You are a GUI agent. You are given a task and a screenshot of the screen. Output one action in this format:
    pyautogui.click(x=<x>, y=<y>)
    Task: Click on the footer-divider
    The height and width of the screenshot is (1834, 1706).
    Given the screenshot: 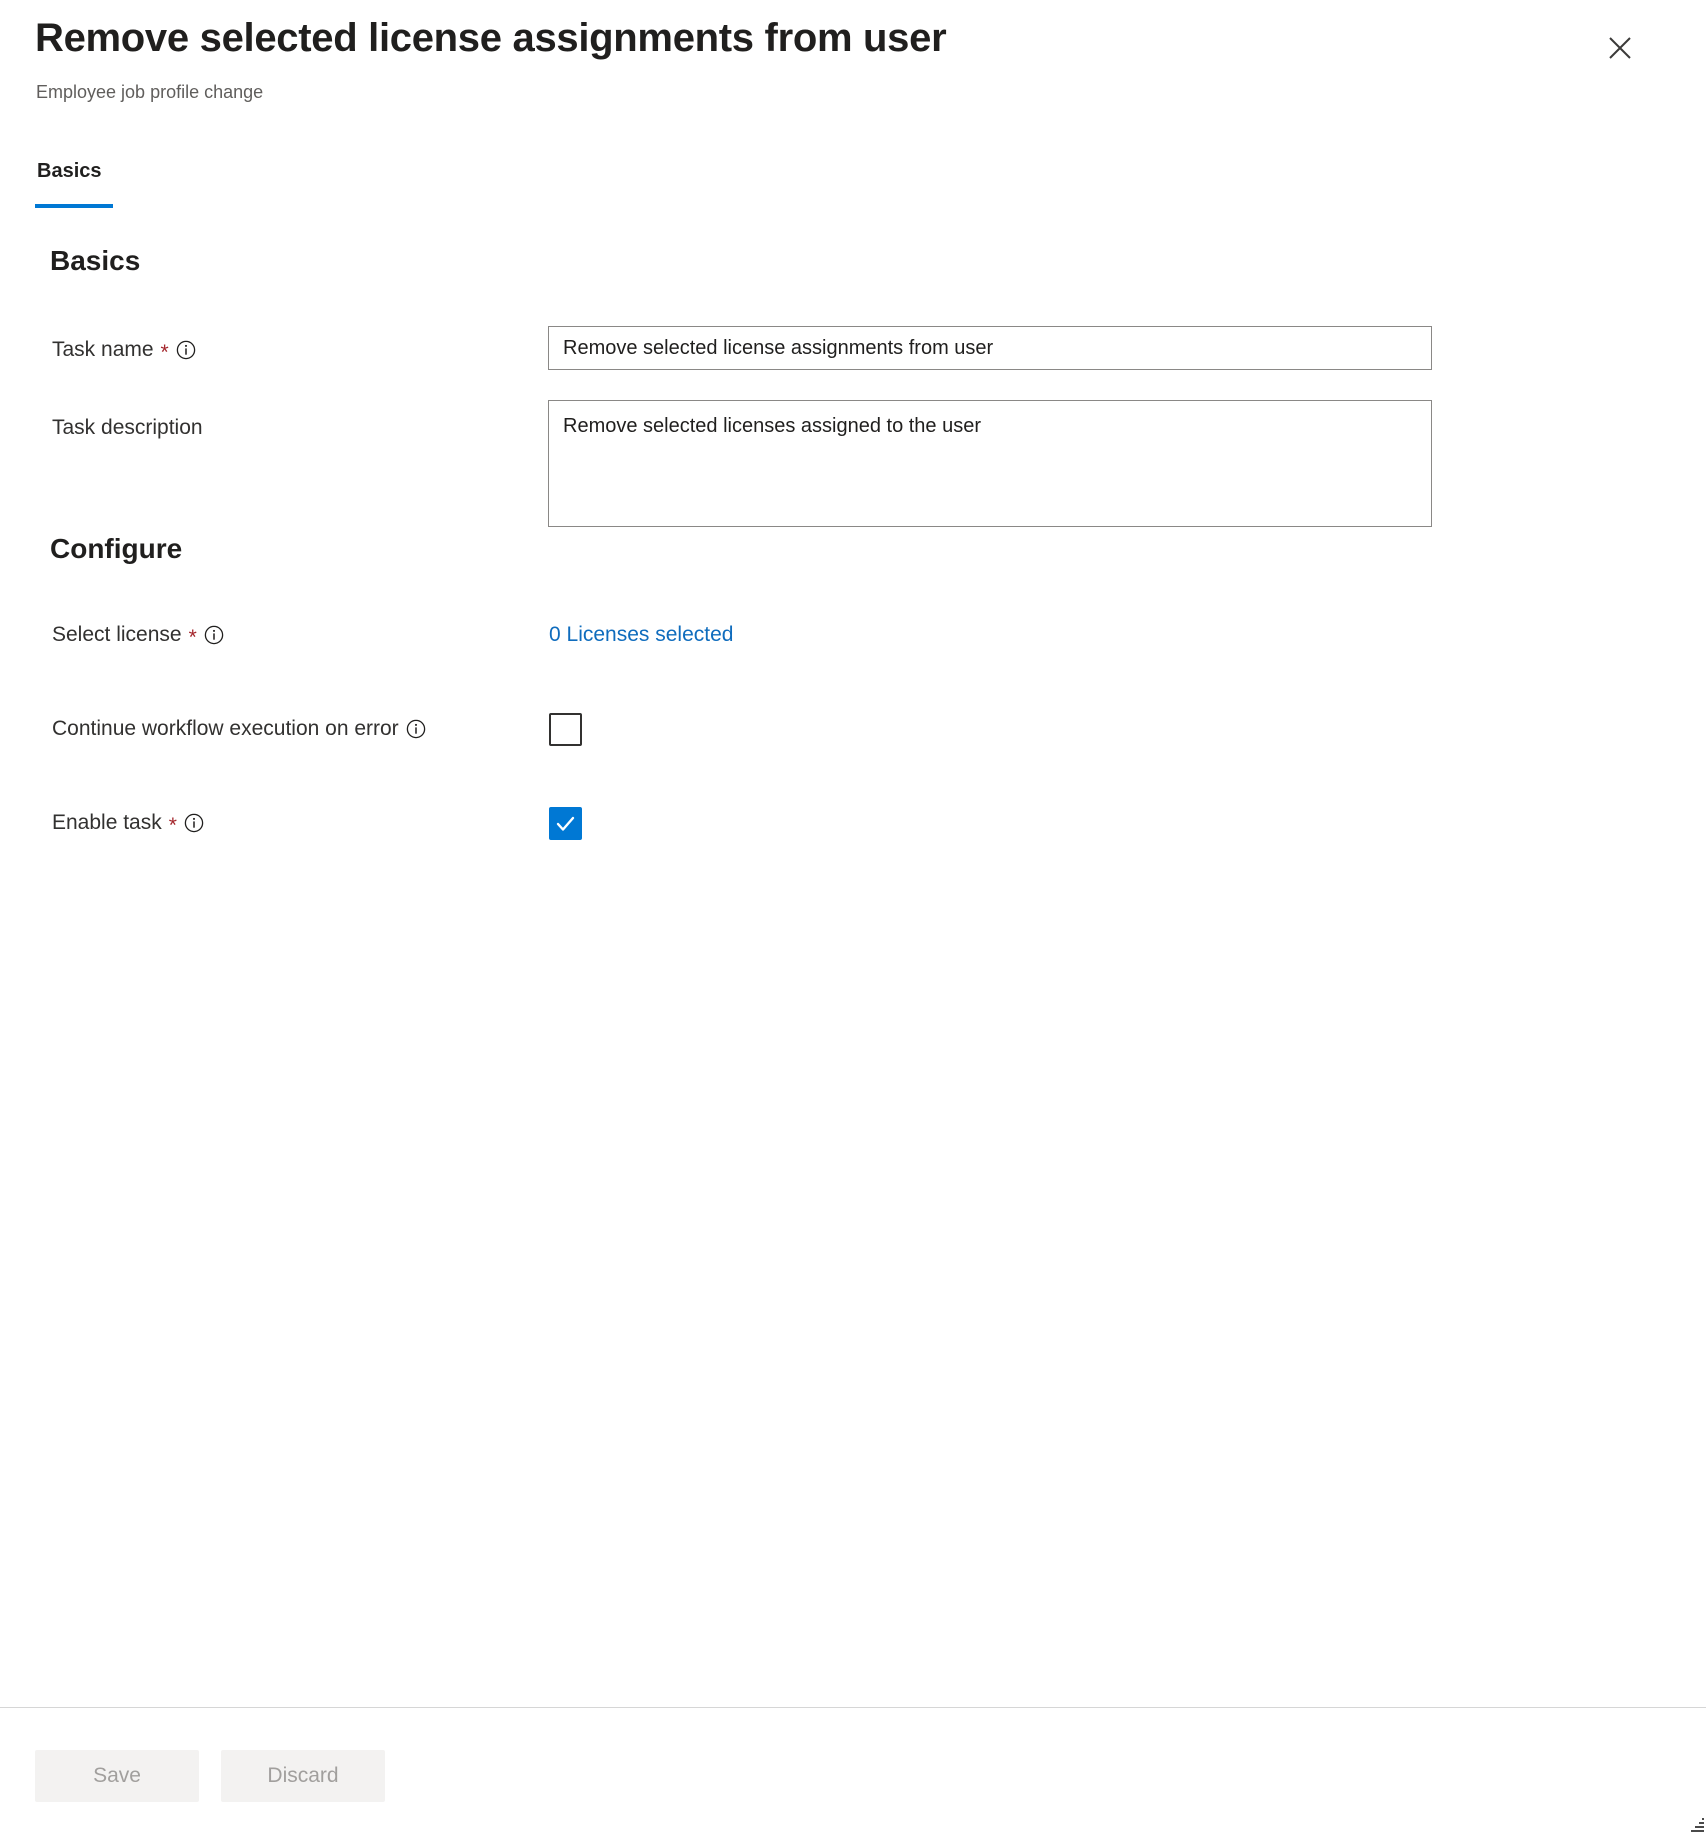 What is the action you would take?
    pyautogui.click(x=853, y=1707)
    